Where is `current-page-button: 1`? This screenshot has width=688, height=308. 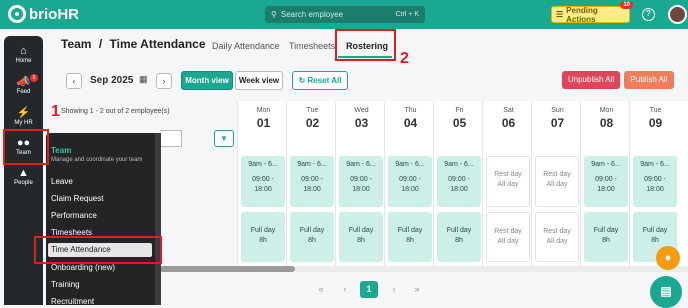
current-page-button: 1 is located at coordinates (369, 289).